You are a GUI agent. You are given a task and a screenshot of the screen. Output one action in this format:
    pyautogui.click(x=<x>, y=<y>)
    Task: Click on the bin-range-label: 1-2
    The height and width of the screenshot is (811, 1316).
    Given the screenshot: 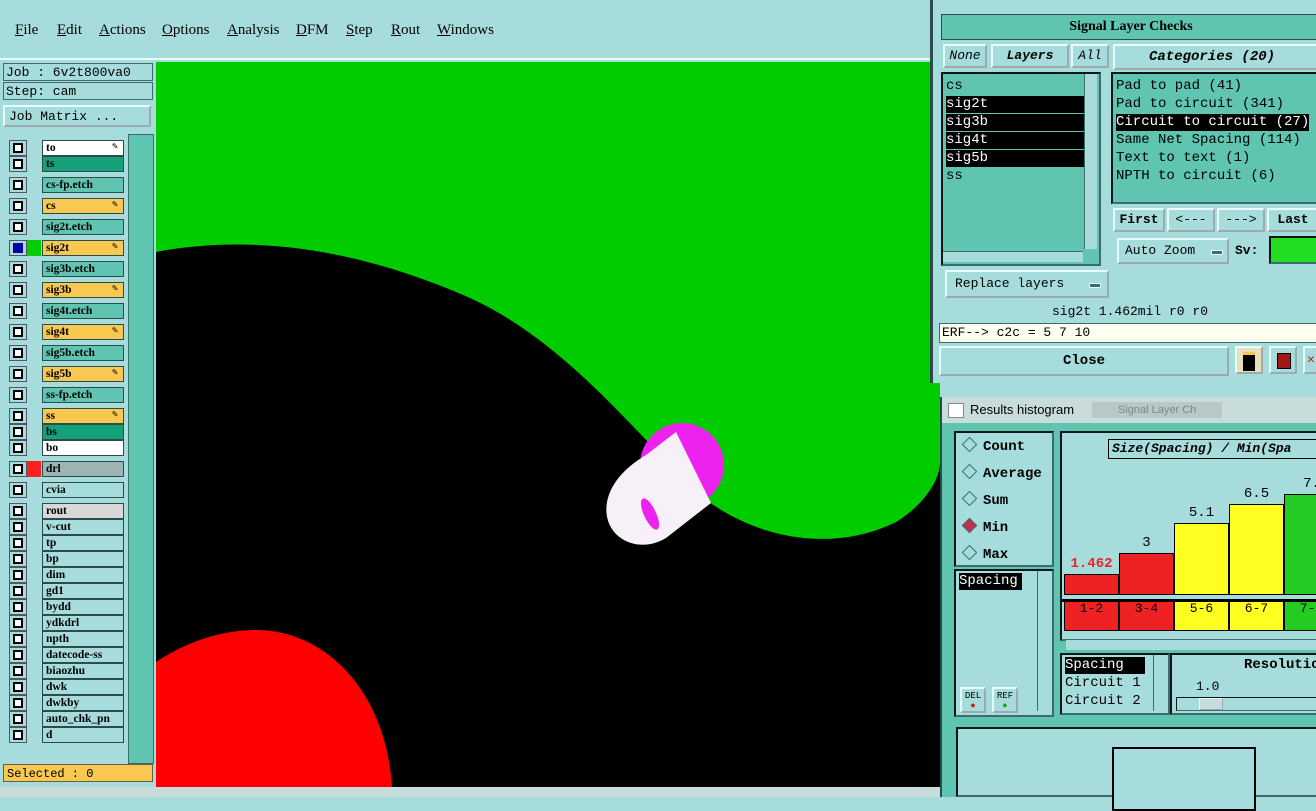 What is the action you would take?
    pyautogui.click(x=1091, y=616)
    